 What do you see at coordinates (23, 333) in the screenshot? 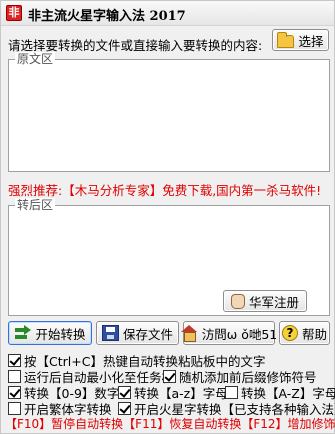
I see `convert-arrows-icon` at bounding box center [23, 333].